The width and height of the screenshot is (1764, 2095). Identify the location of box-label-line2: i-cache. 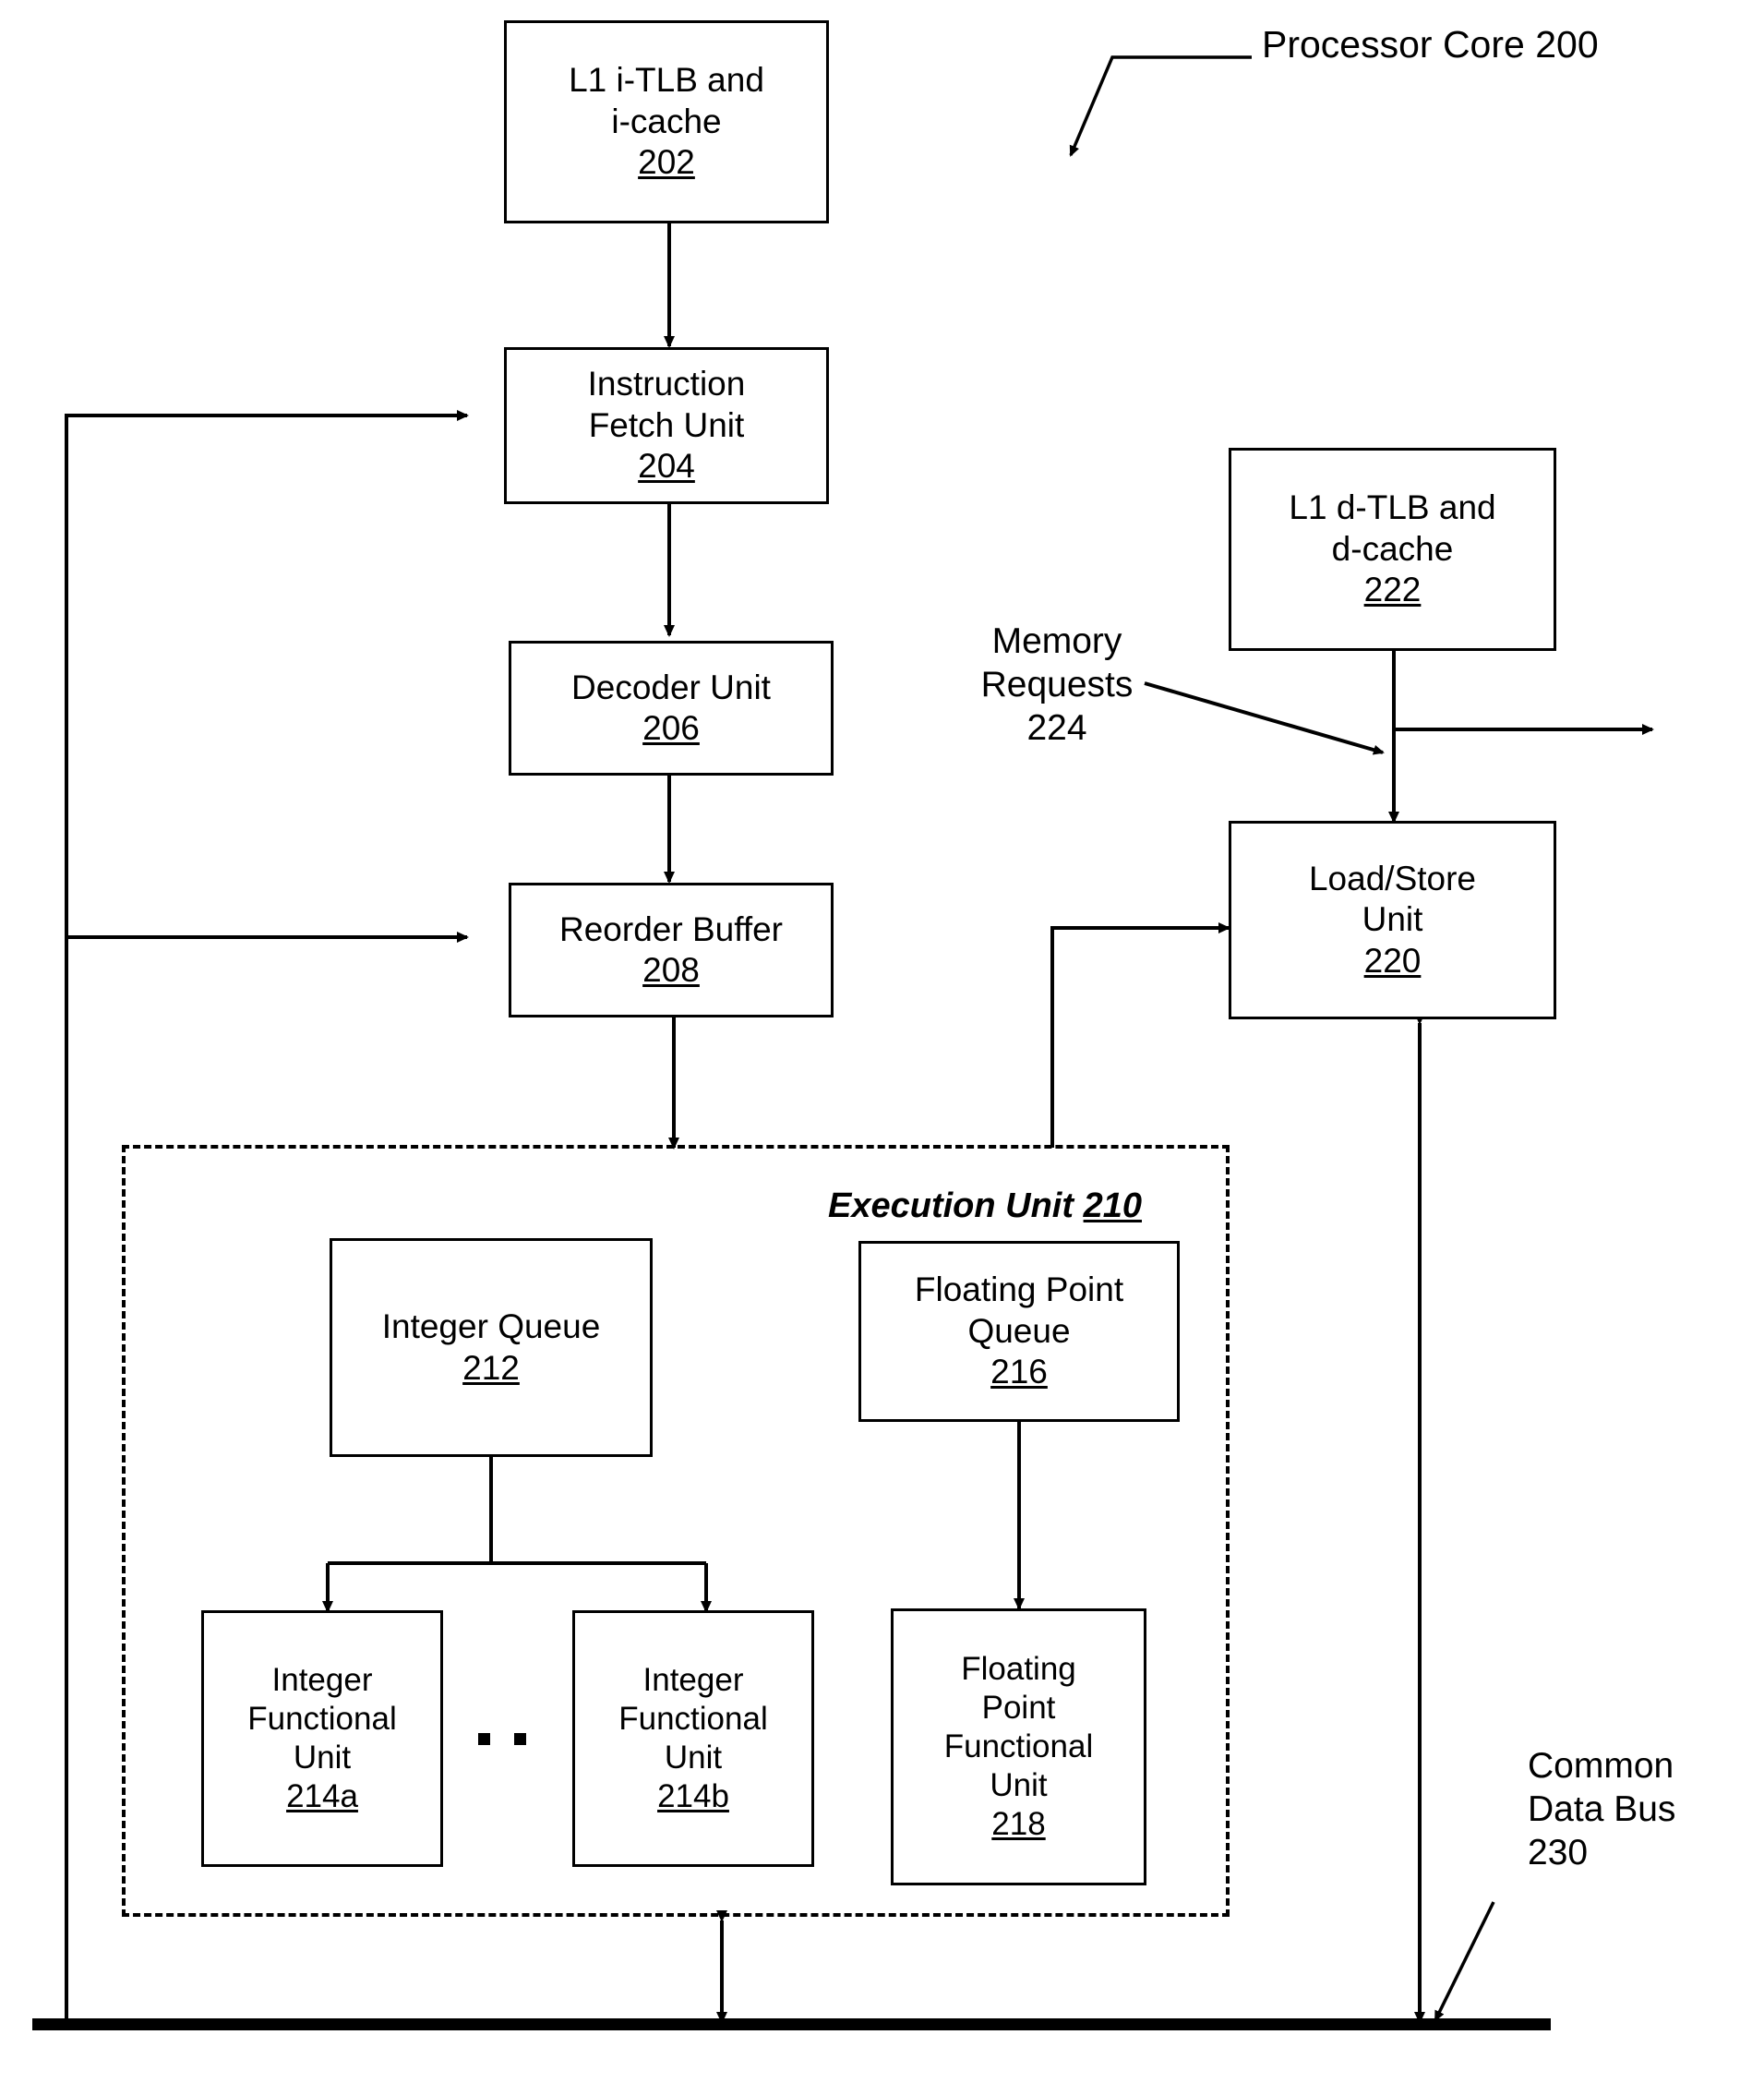
(666, 121).